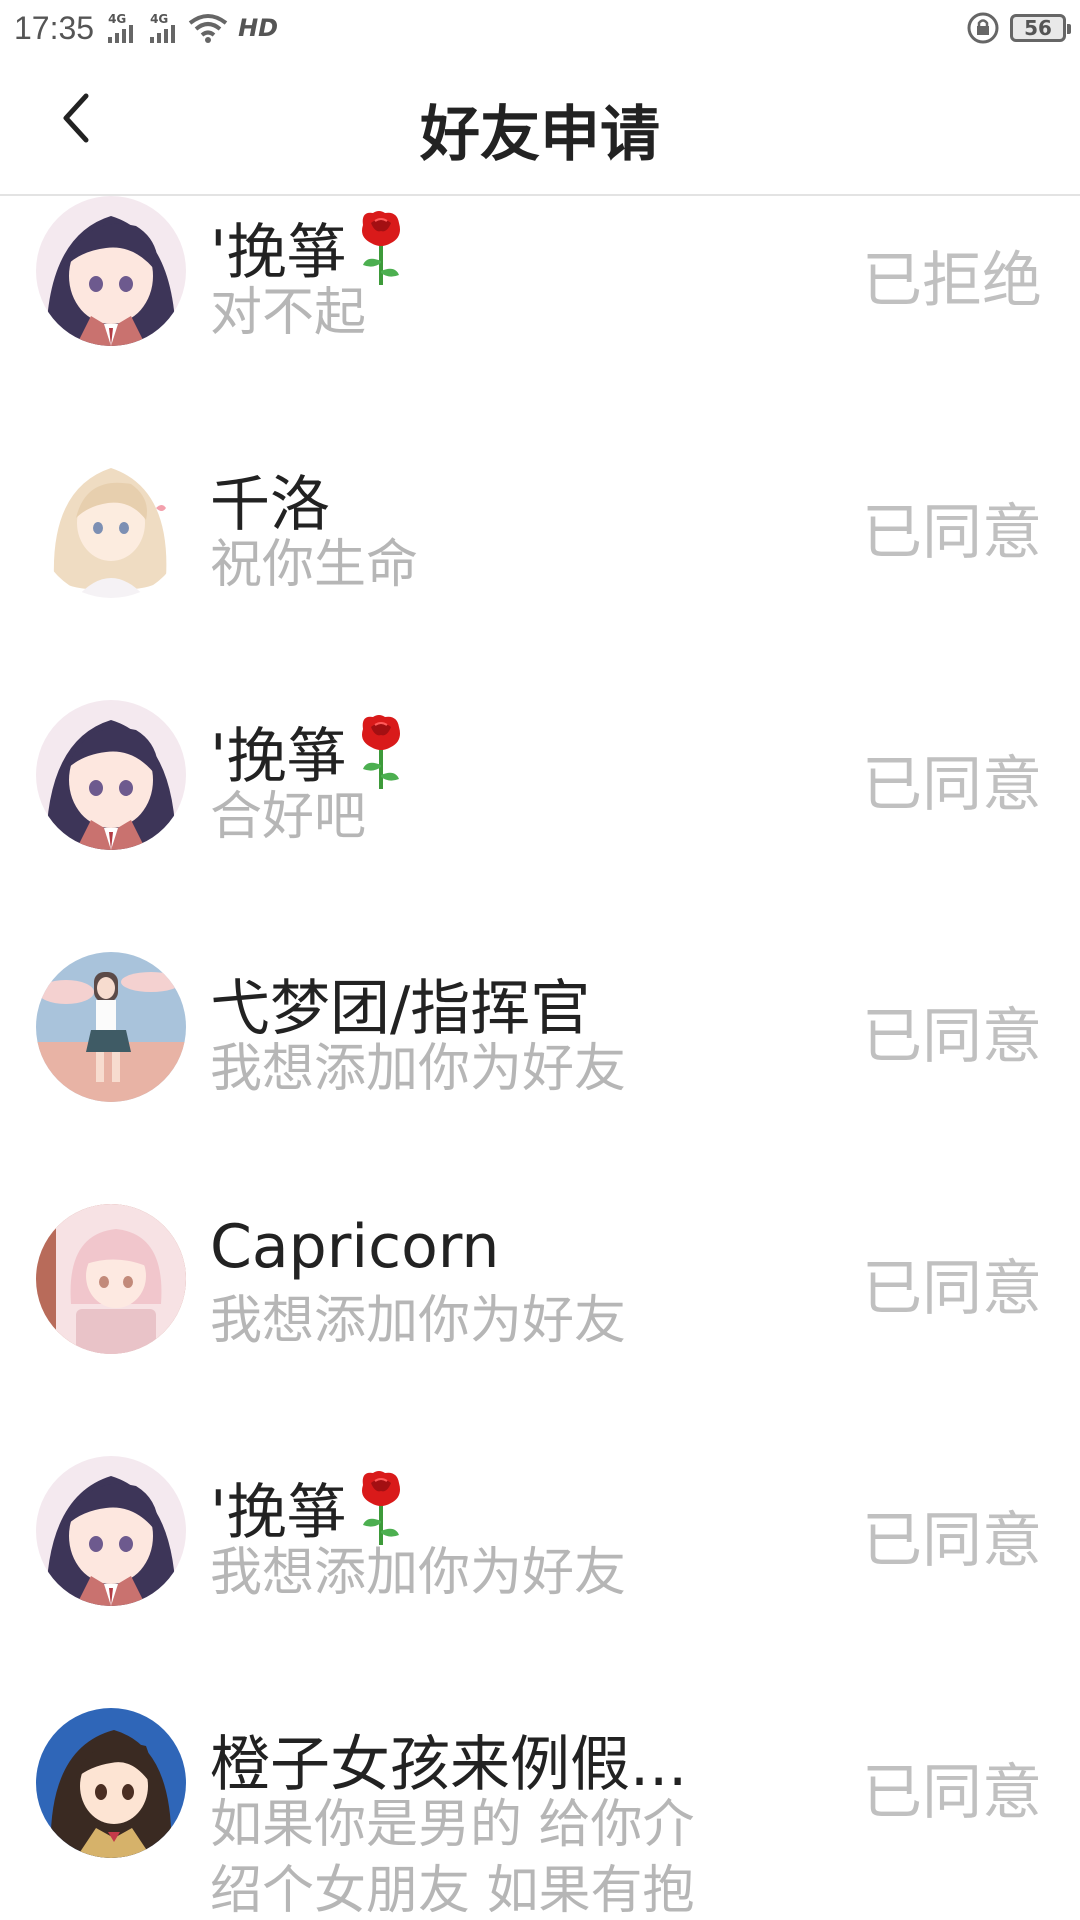  Describe the element at coordinates (54, 27) in the screenshot. I see `status-time: 17:35` at that location.